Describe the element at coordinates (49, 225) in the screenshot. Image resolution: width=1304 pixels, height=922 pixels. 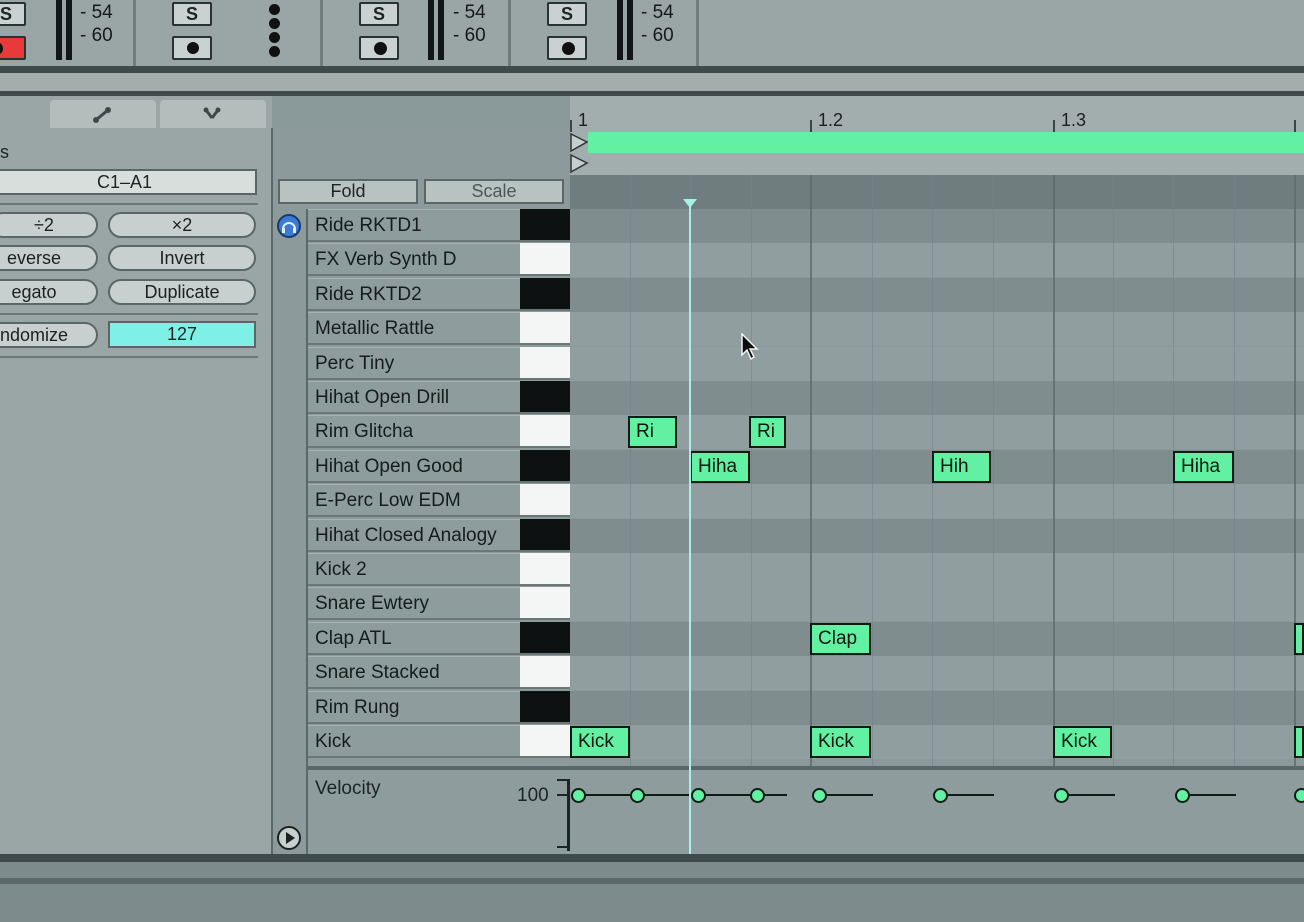
I see `divide-button: ÷2` at that location.